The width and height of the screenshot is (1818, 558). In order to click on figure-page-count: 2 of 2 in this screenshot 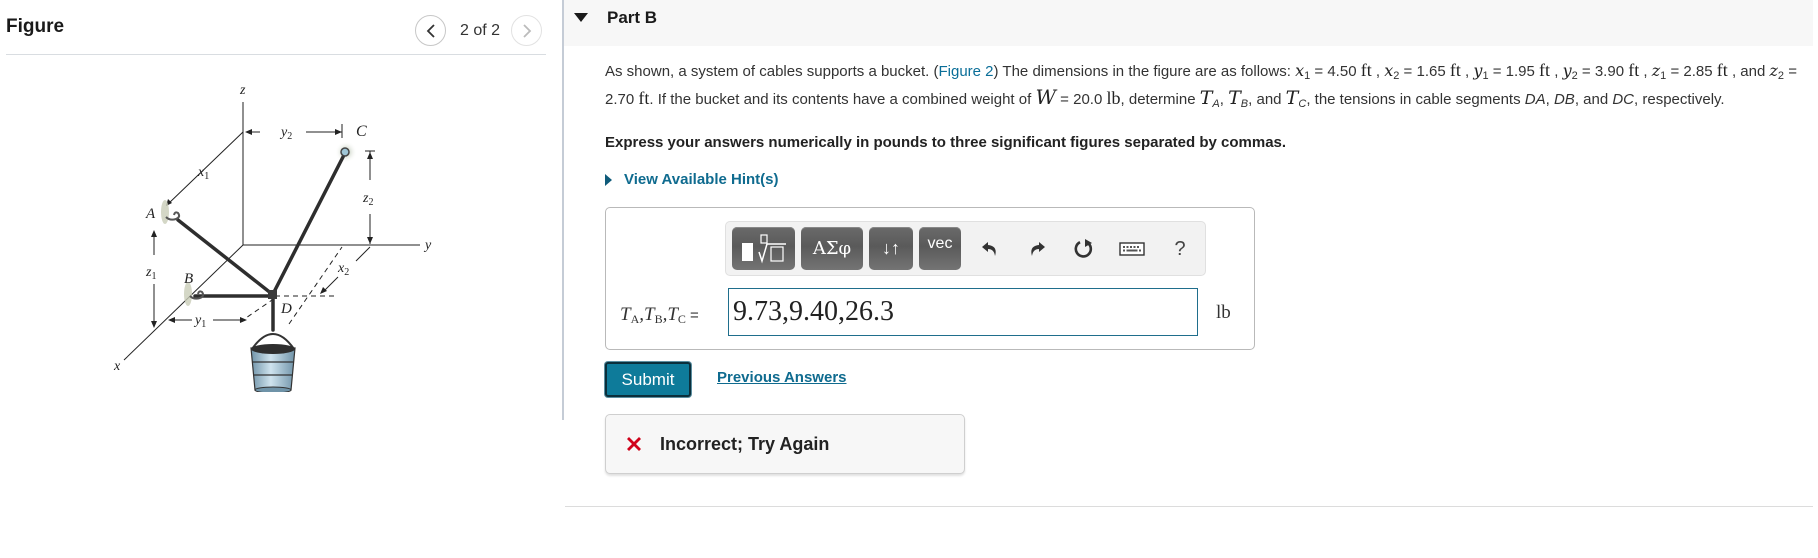, I will do `click(480, 30)`.